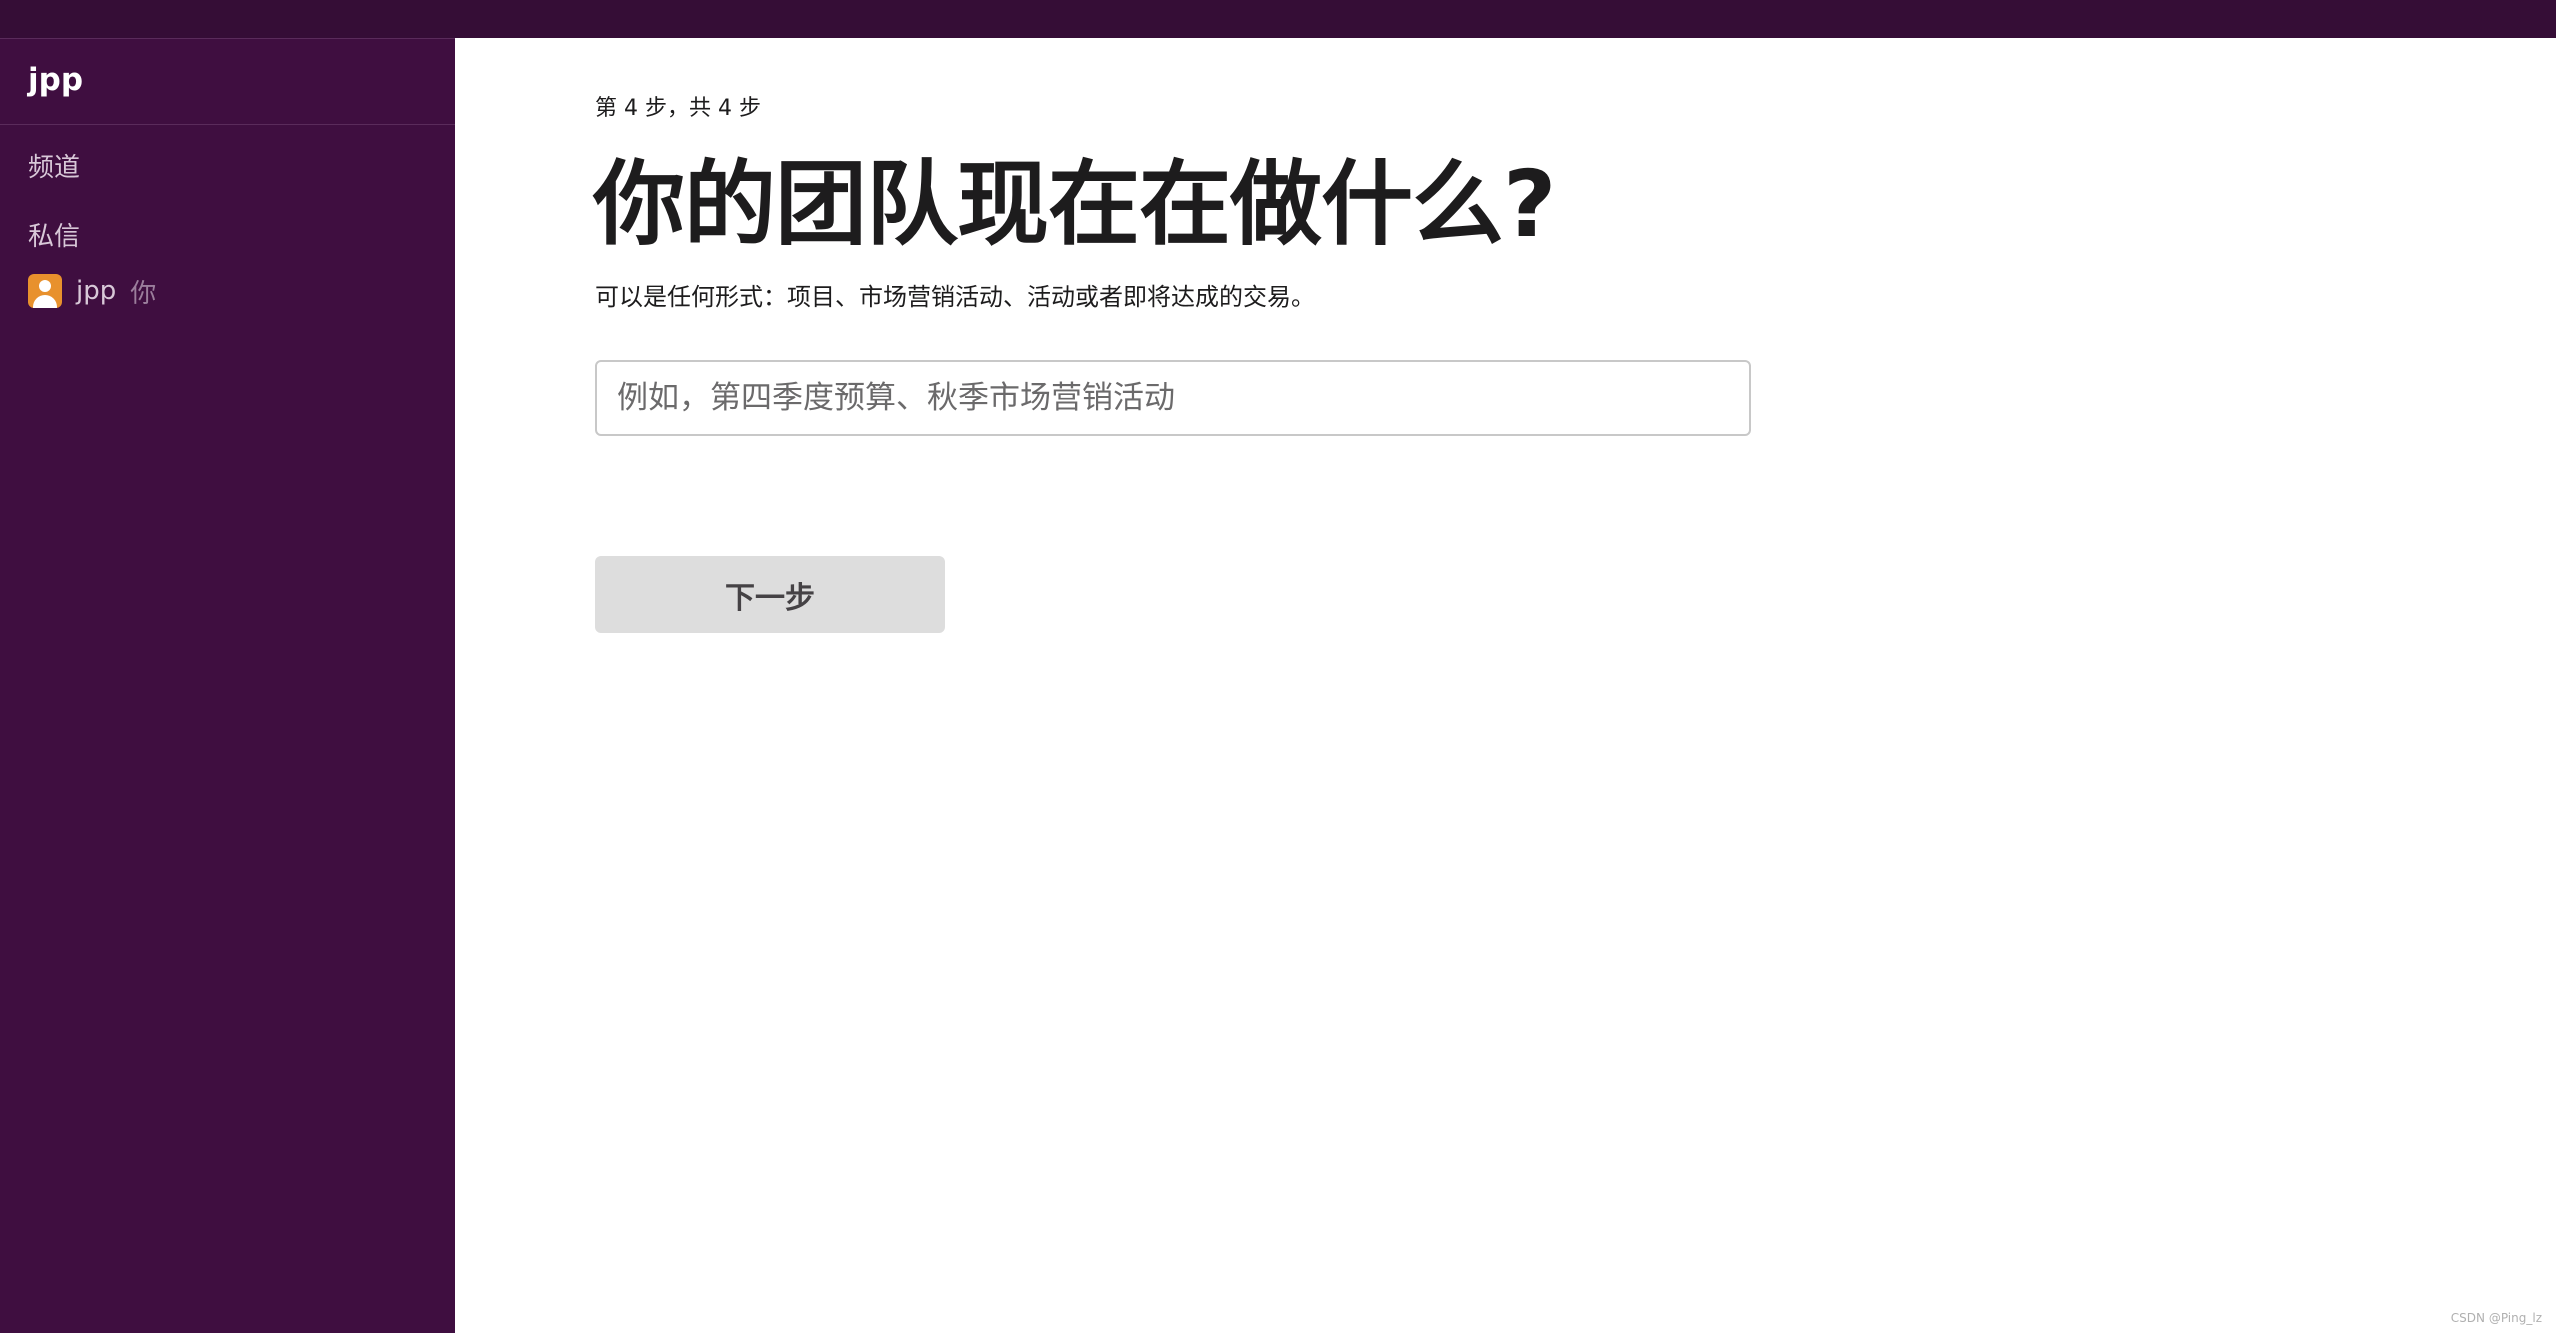 The image size is (2556, 1333). I want to click on sidebar-divider, so click(227, 124).